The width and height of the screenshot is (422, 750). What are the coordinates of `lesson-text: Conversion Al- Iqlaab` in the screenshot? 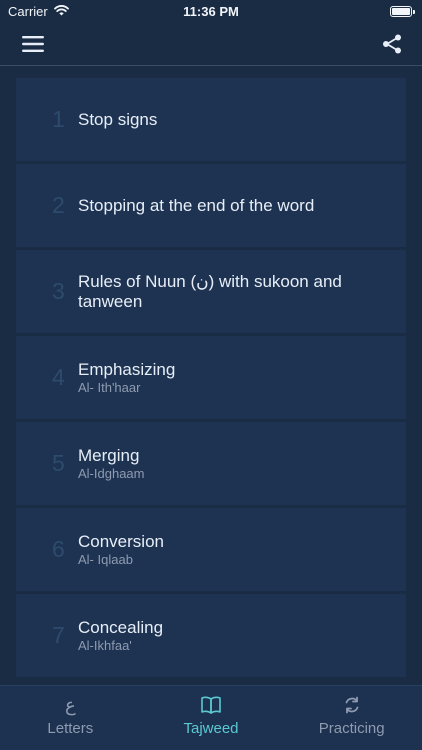 It's located at (121, 549).